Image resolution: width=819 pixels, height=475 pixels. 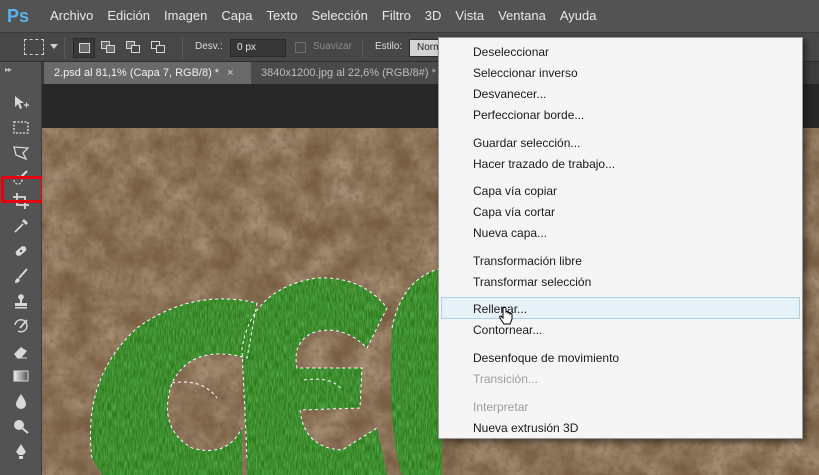 What do you see at coordinates (21, 301) in the screenshot?
I see `clone-stamp-icon` at bounding box center [21, 301].